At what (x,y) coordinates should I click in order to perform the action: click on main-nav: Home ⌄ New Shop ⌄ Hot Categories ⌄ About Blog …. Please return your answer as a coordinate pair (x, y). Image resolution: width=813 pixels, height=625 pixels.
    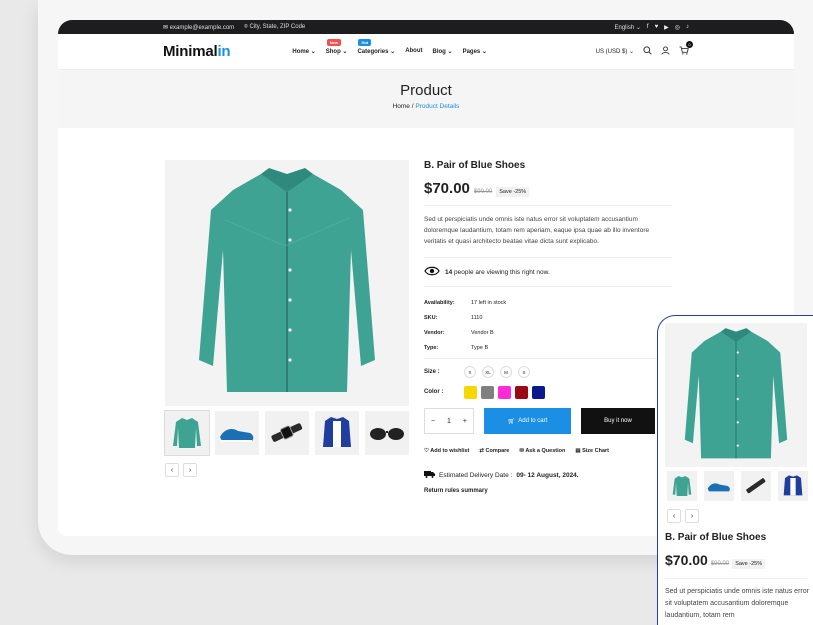
    Looking at the image, I should click on (389, 47).